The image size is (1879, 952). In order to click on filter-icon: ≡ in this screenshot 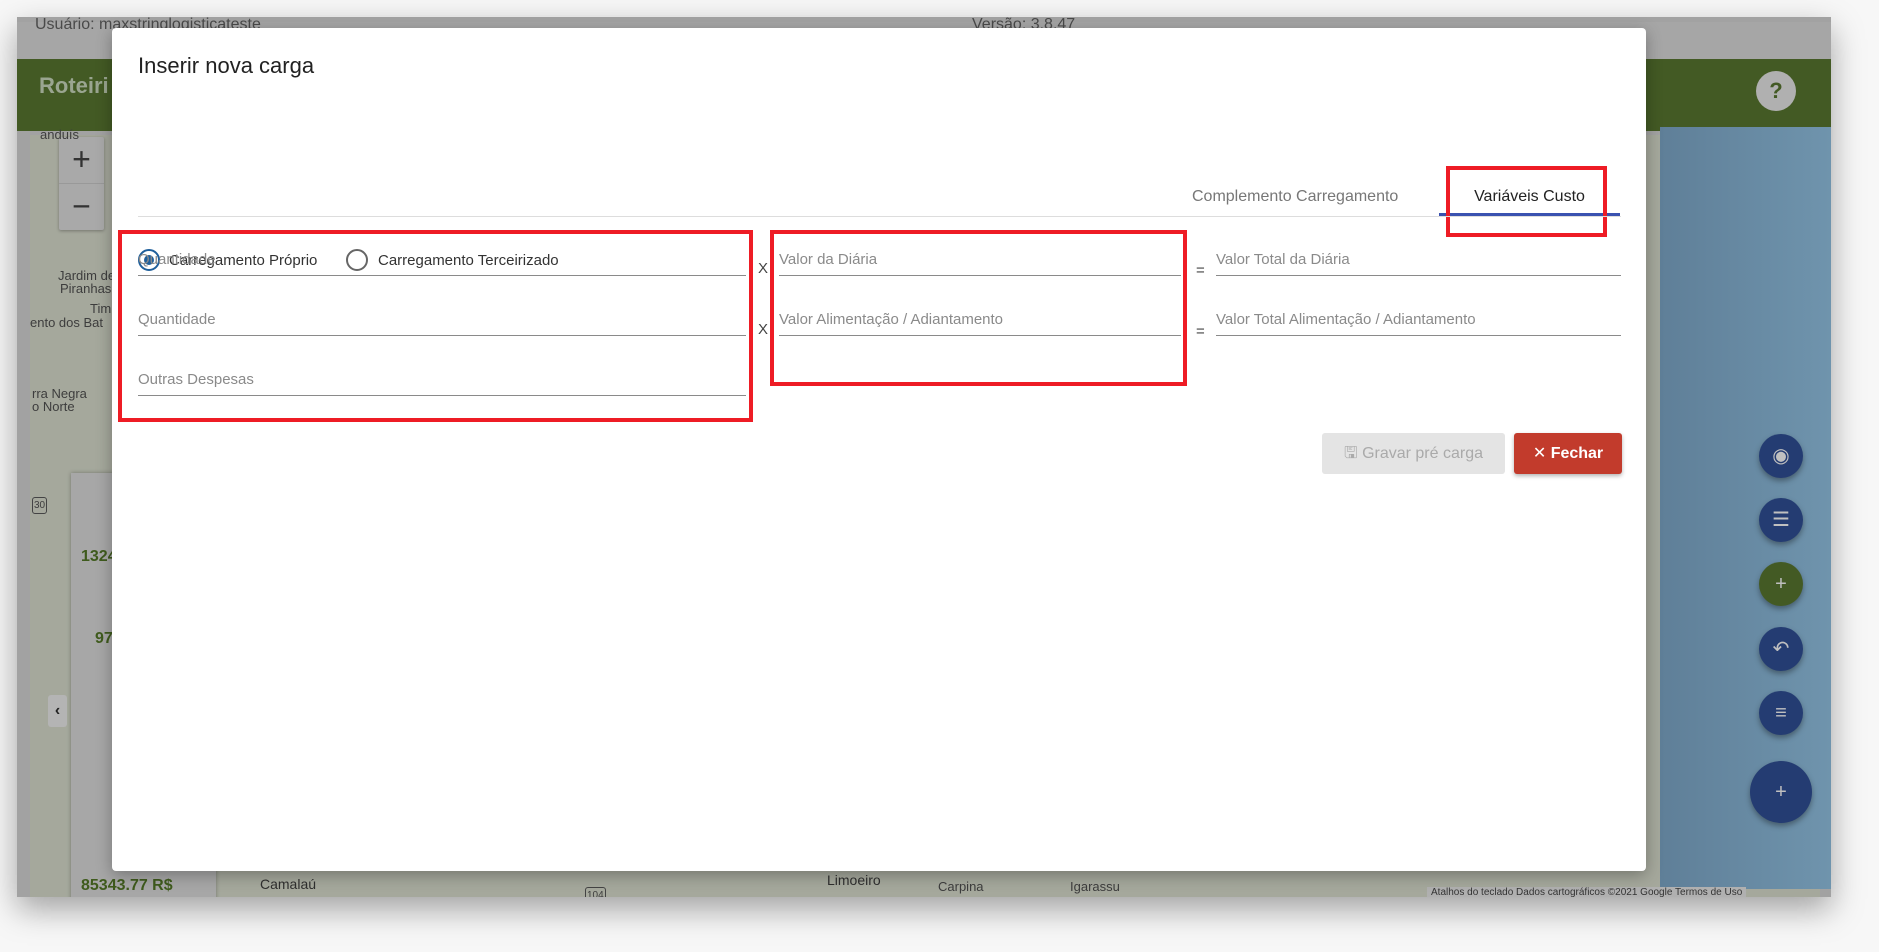, I will do `click(1781, 713)`.